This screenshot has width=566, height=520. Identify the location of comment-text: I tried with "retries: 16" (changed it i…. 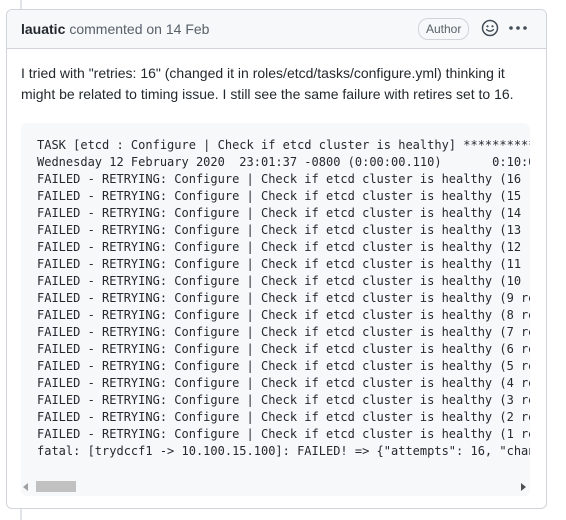
(267, 83).